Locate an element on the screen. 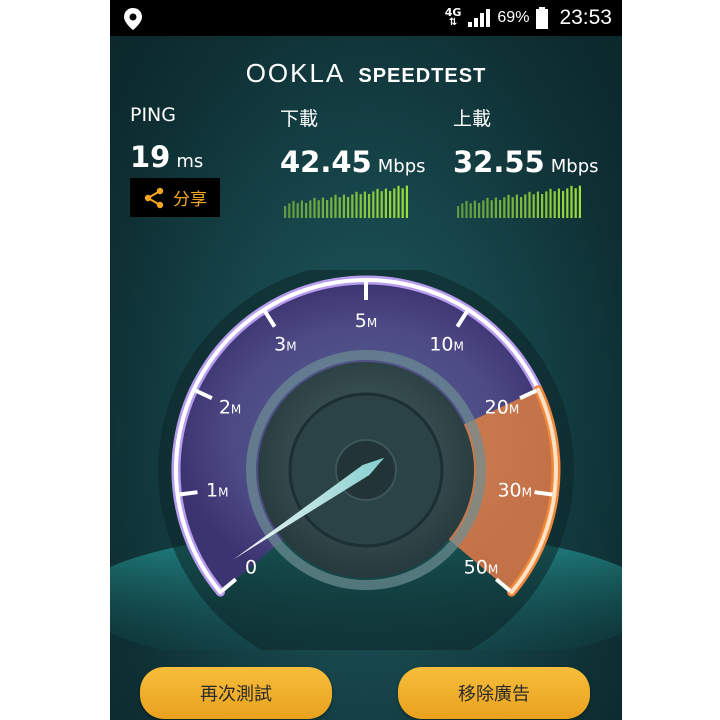 Image resolution: width=720 pixels, height=720 pixels. retest-button: 再次測試 is located at coordinates (236, 693).